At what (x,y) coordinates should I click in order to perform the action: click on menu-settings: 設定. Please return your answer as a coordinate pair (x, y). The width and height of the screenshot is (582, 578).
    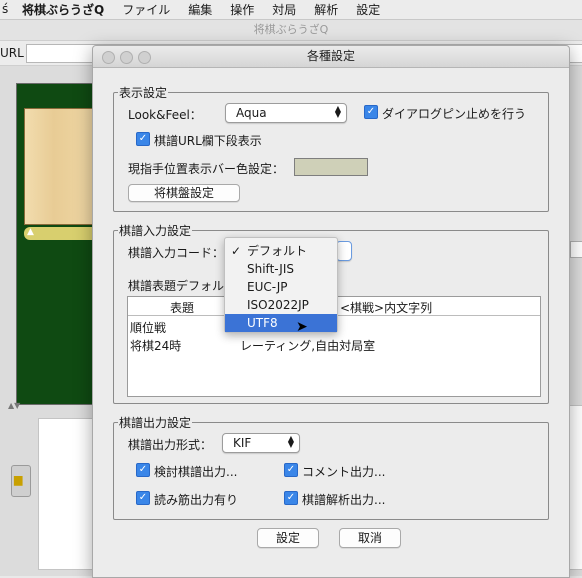
    Looking at the image, I should click on (368, 9).